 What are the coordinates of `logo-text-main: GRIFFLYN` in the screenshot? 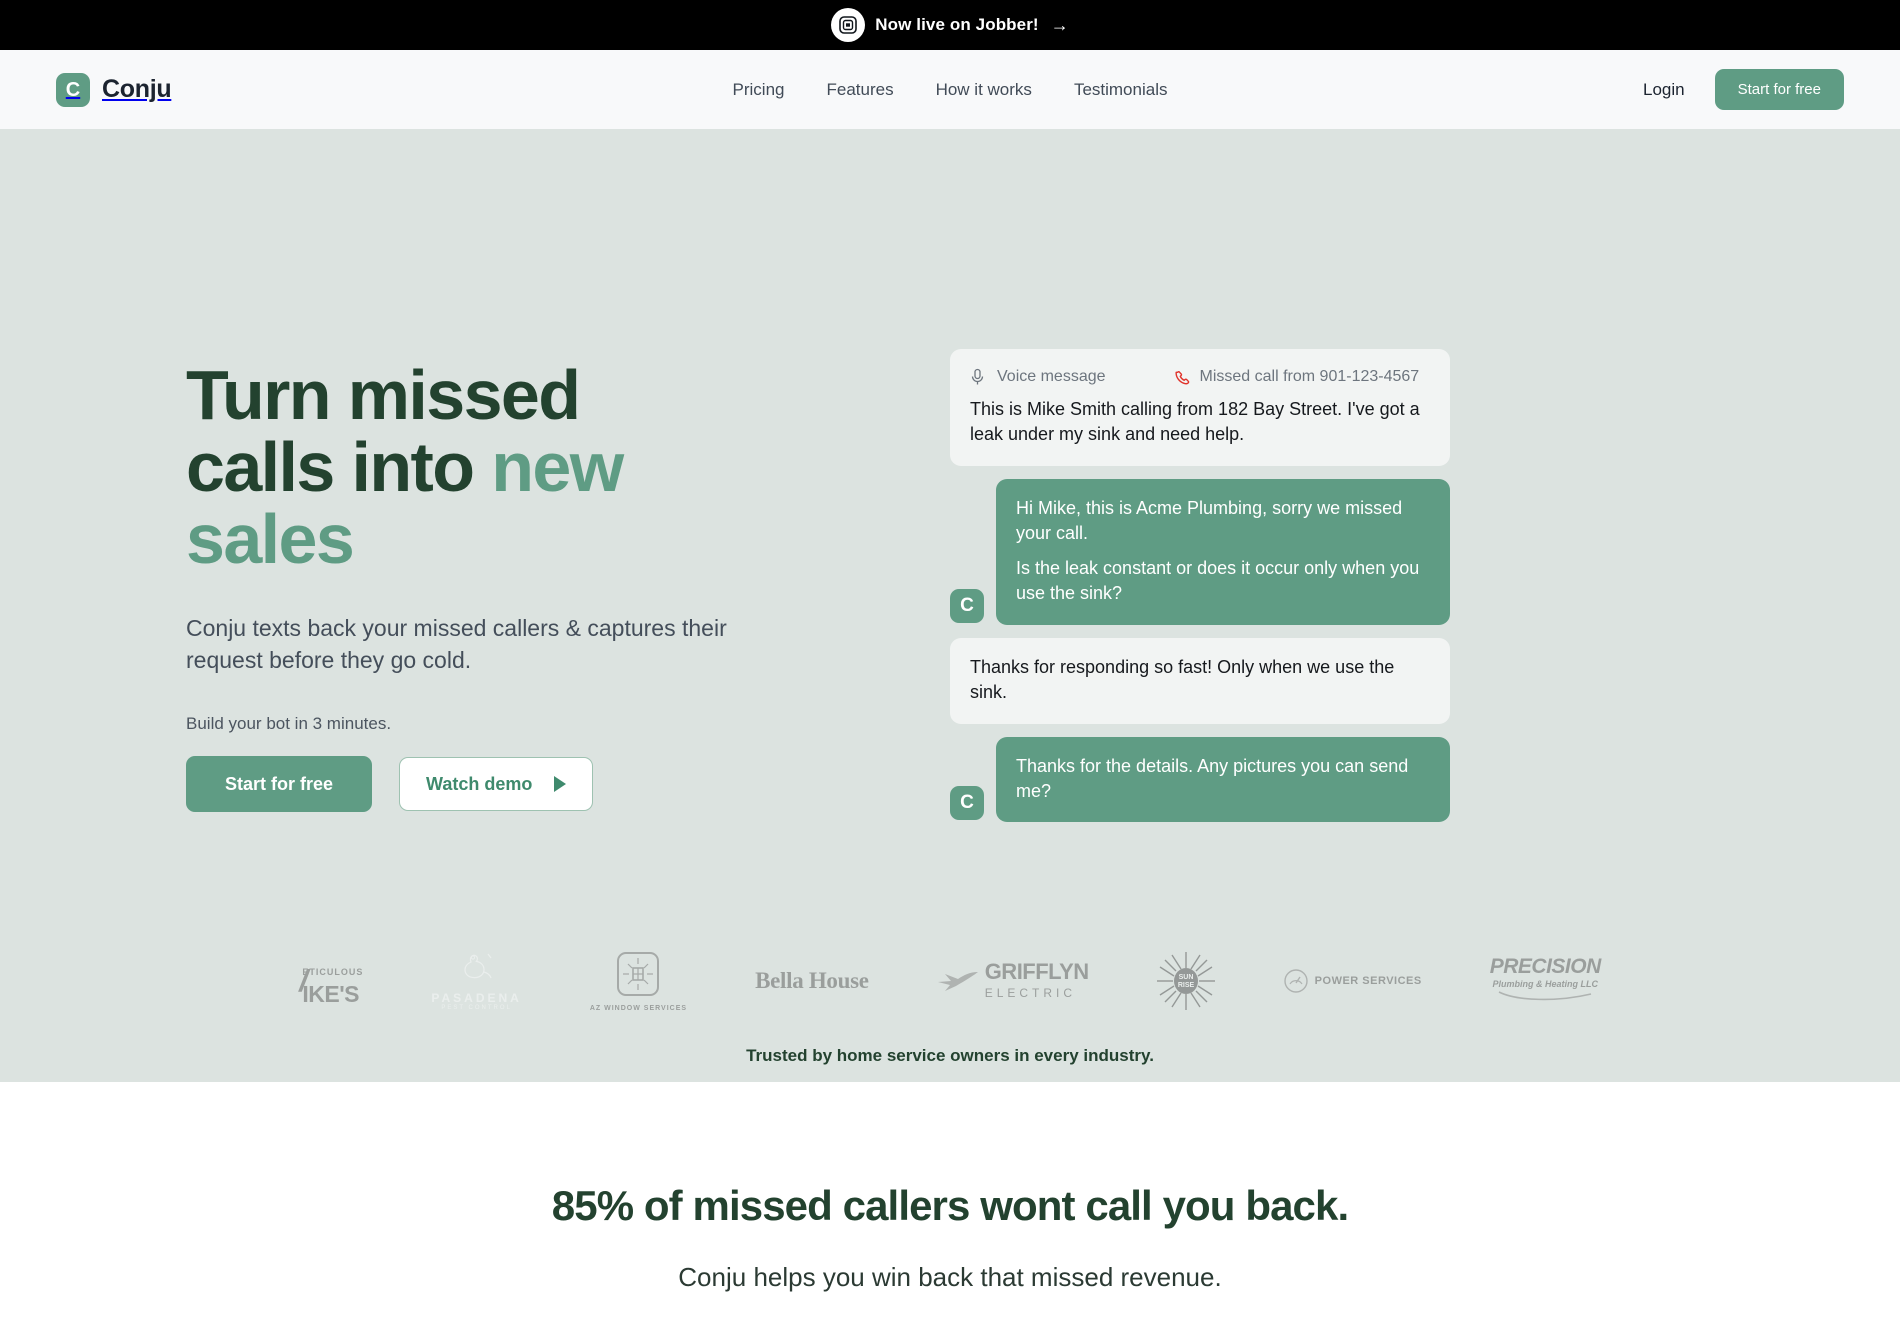 It's located at (1036, 971).